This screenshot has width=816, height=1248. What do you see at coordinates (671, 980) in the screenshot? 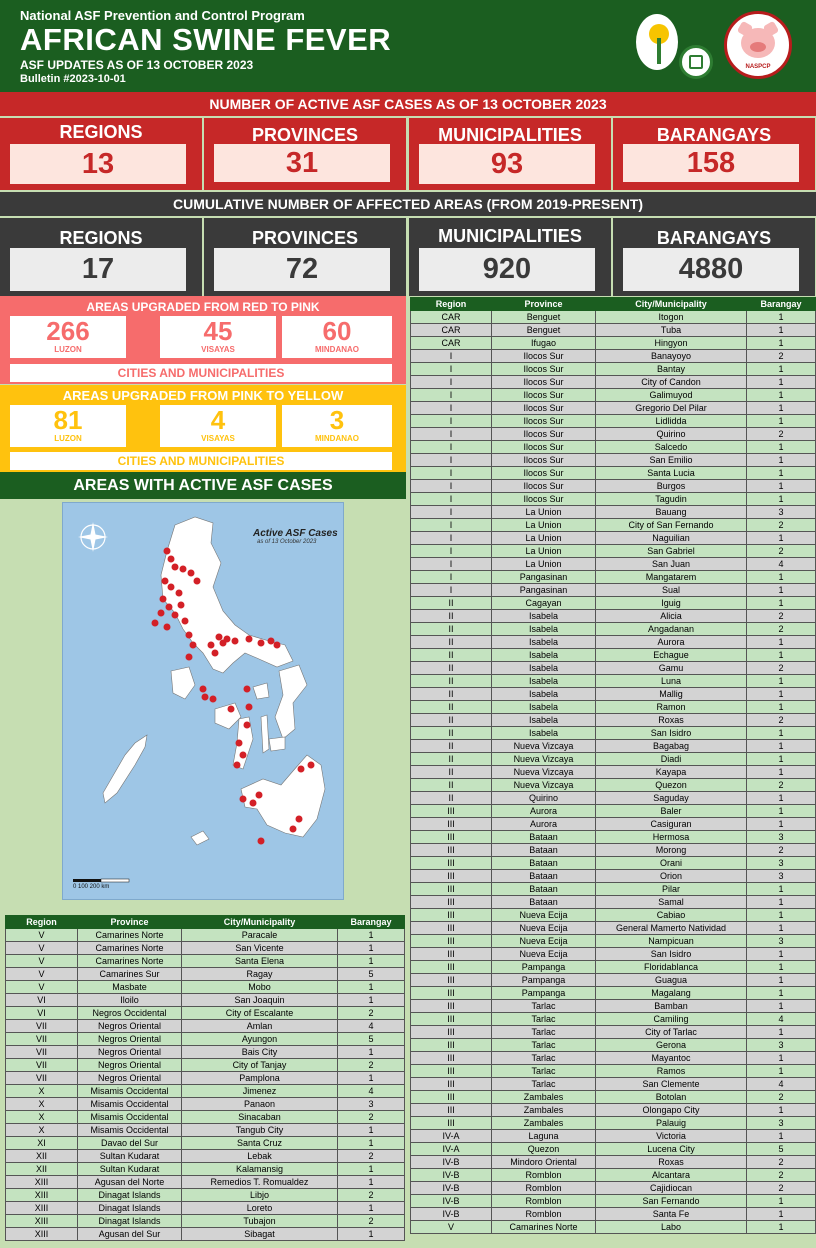
I see `city-cell: Guagua` at bounding box center [671, 980].